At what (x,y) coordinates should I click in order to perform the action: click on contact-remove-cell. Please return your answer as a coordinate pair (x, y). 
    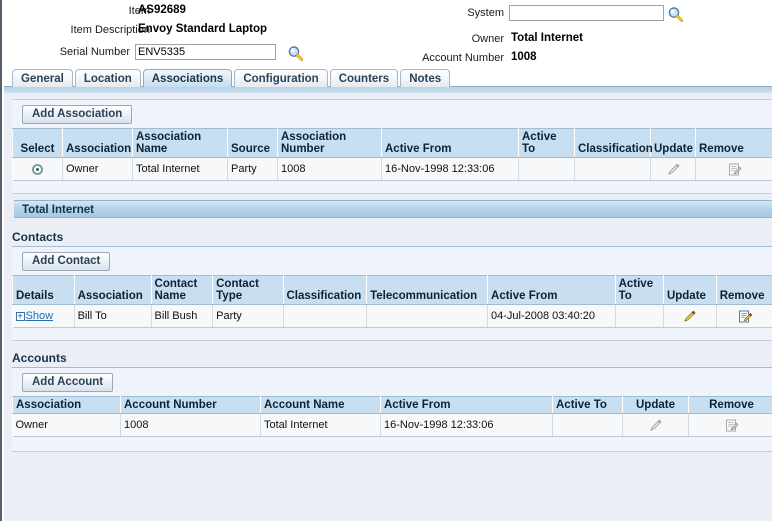
    Looking at the image, I should click on (744, 316).